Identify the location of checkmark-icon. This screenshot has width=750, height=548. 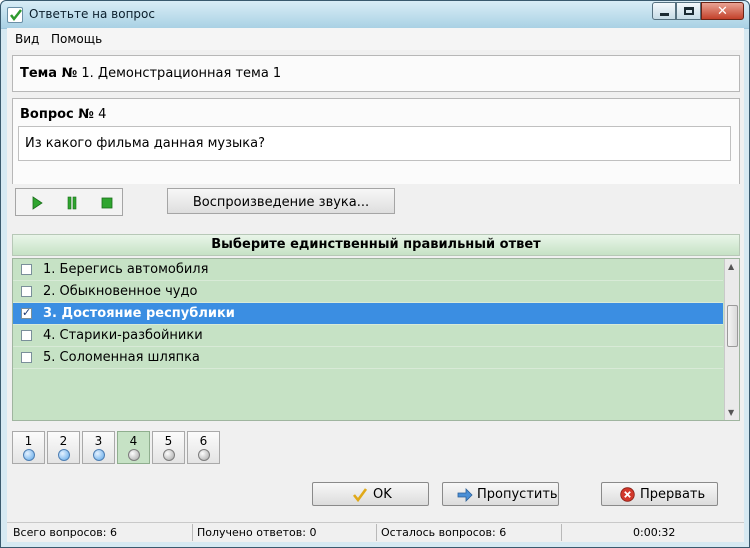
(360, 495).